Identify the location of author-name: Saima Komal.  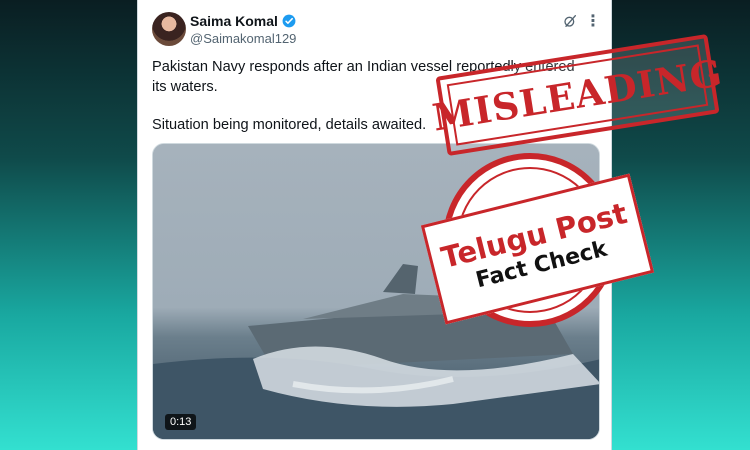
(234, 21).